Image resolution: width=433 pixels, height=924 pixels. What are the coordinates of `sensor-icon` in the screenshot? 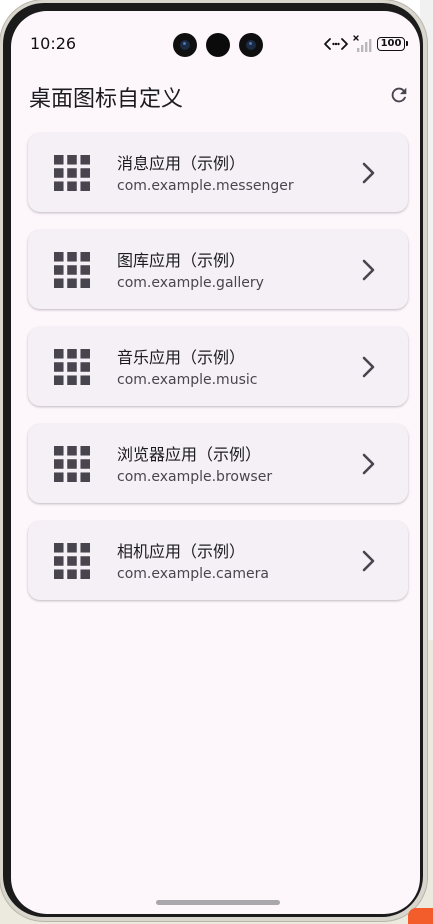 It's located at (218, 45).